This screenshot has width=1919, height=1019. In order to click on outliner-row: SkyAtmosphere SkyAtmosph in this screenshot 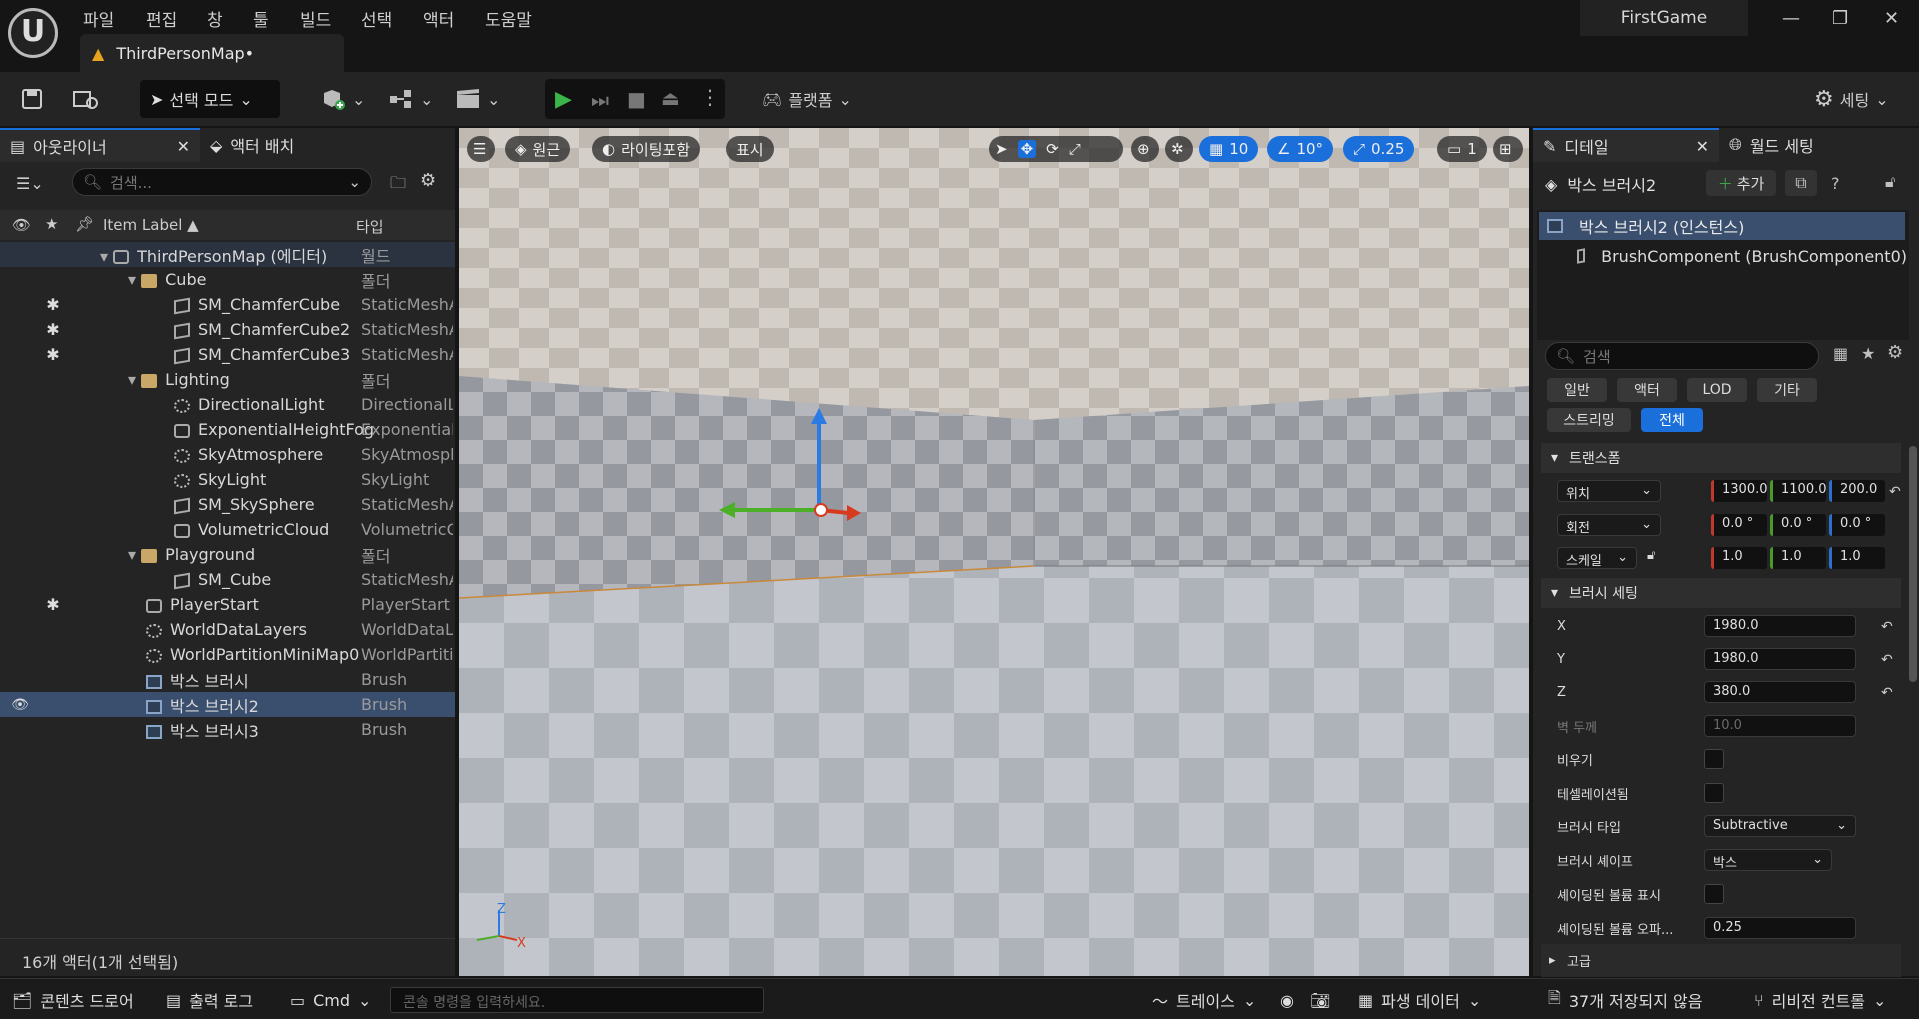, I will do `click(227, 454)`.